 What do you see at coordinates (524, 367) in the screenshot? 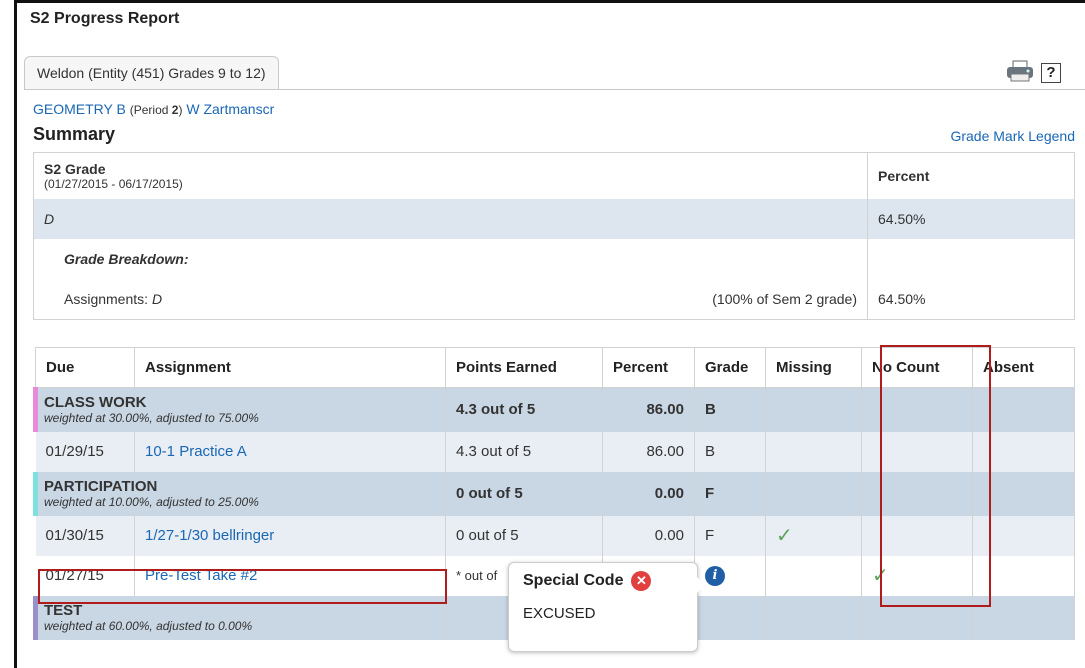
I see `header-points-earned: Points Earned` at bounding box center [524, 367].